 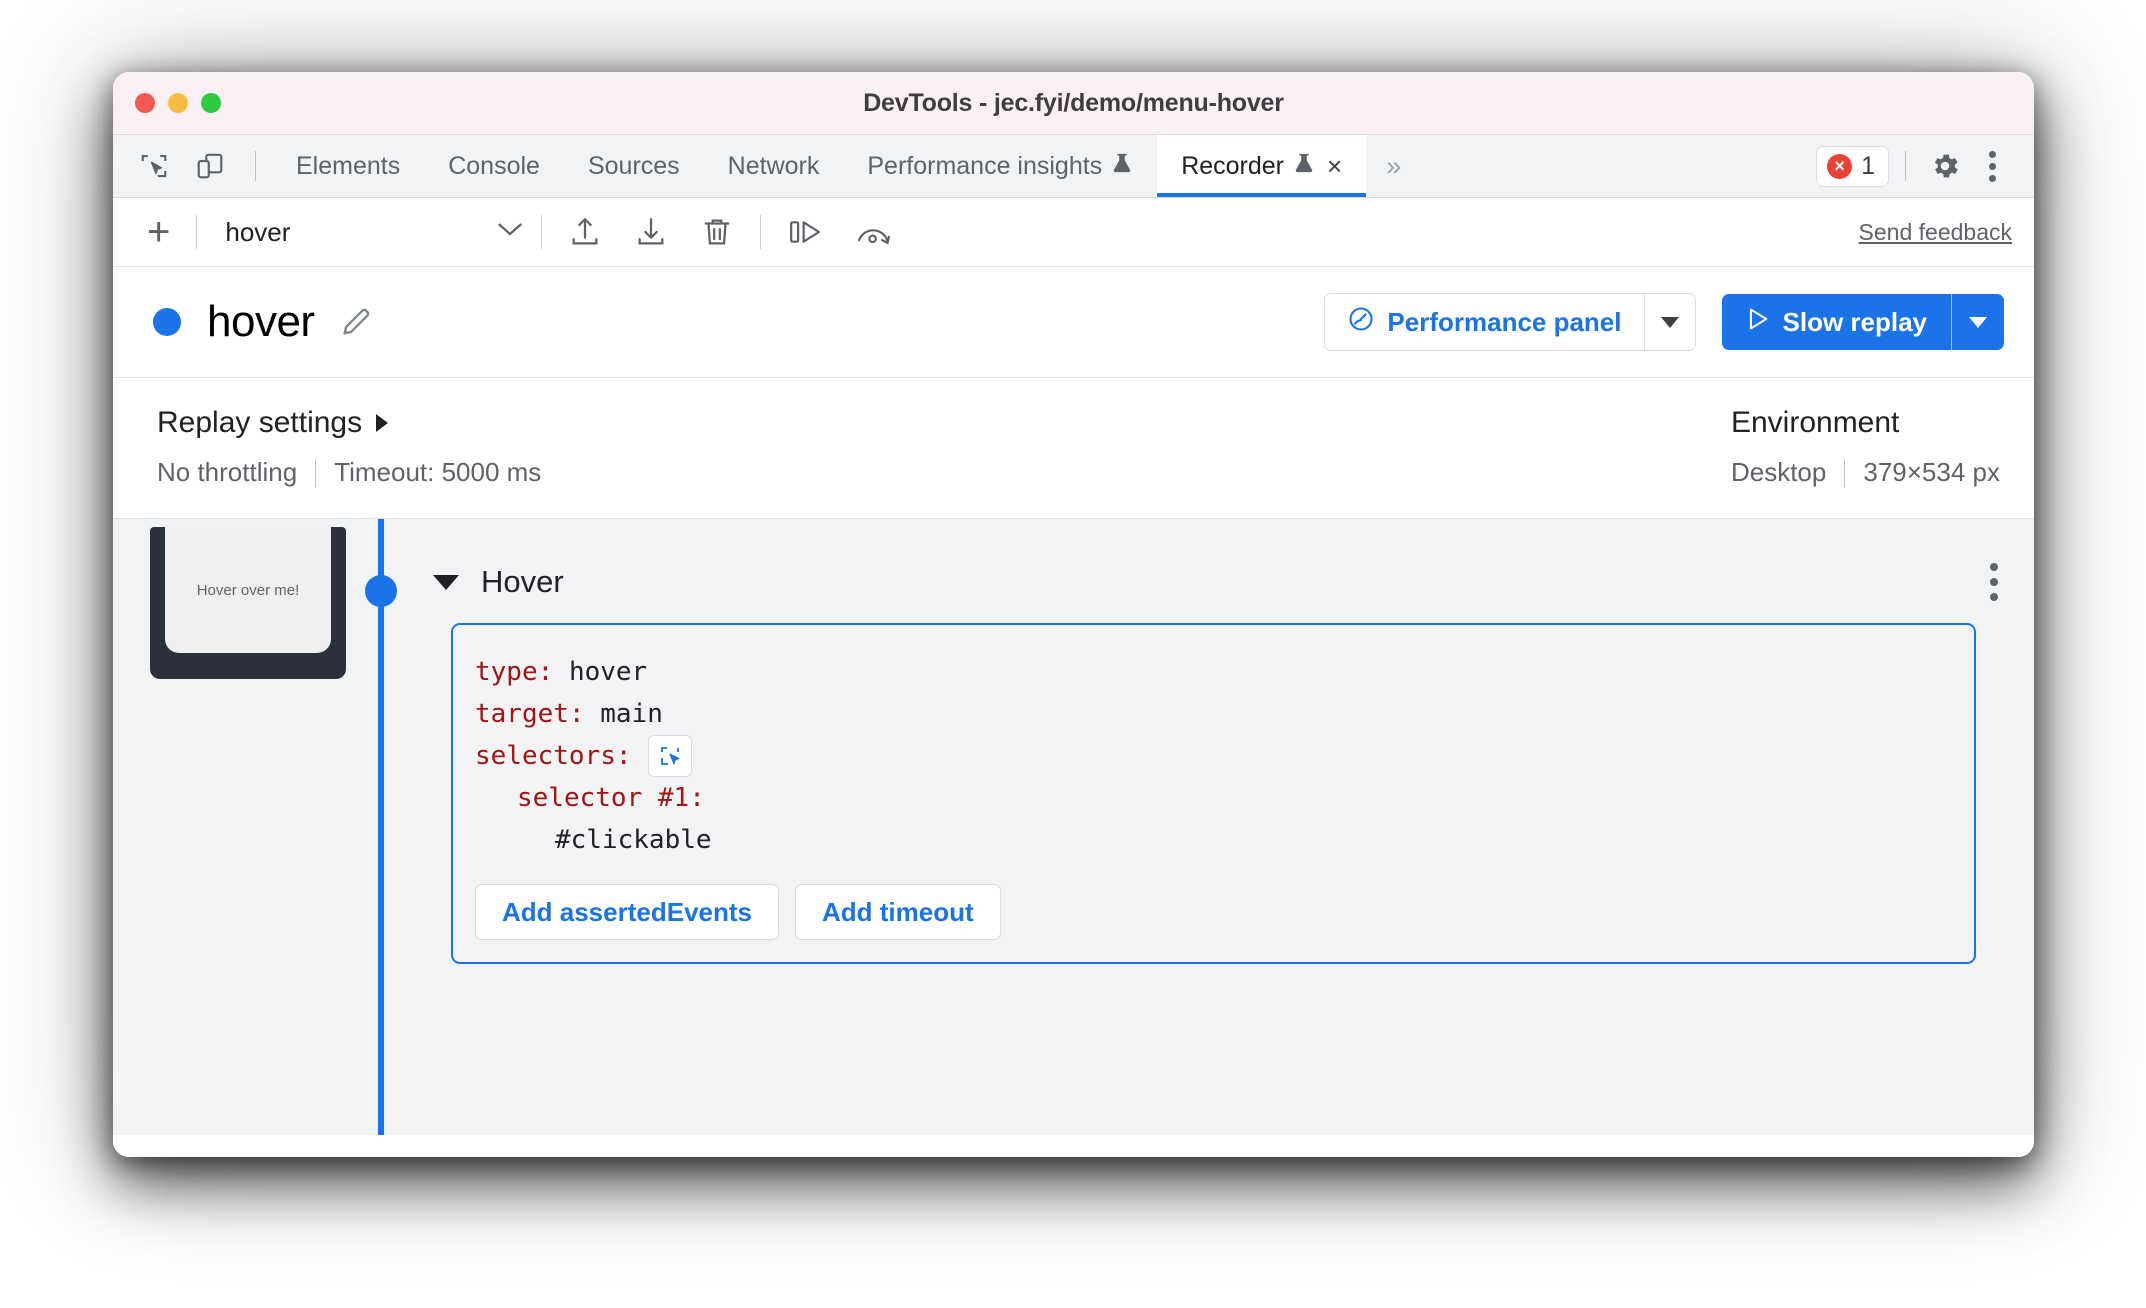 What do you see at coordinates (227, 472) in the screenshot?
I see `throttling-value: No throttling` at bounding box center [227, 472].